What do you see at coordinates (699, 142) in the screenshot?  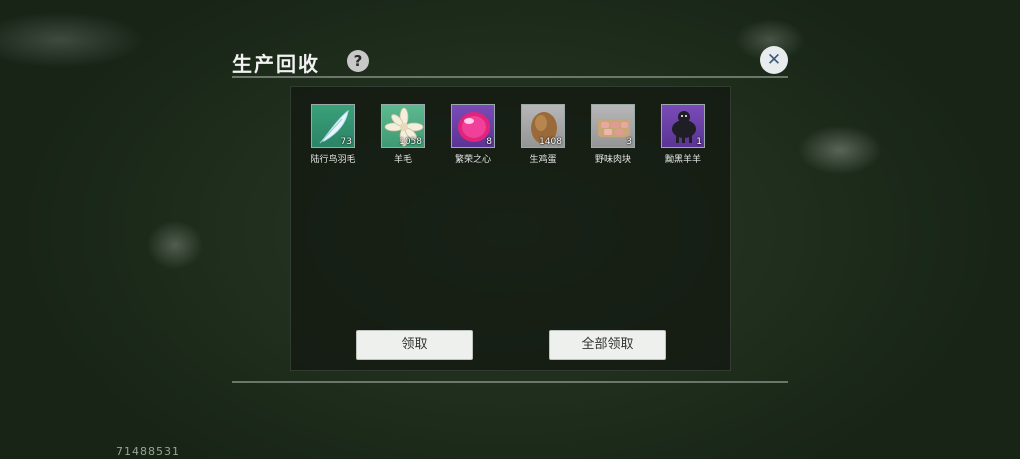 I see `item-count: 1` at bounding box center [699, 142].